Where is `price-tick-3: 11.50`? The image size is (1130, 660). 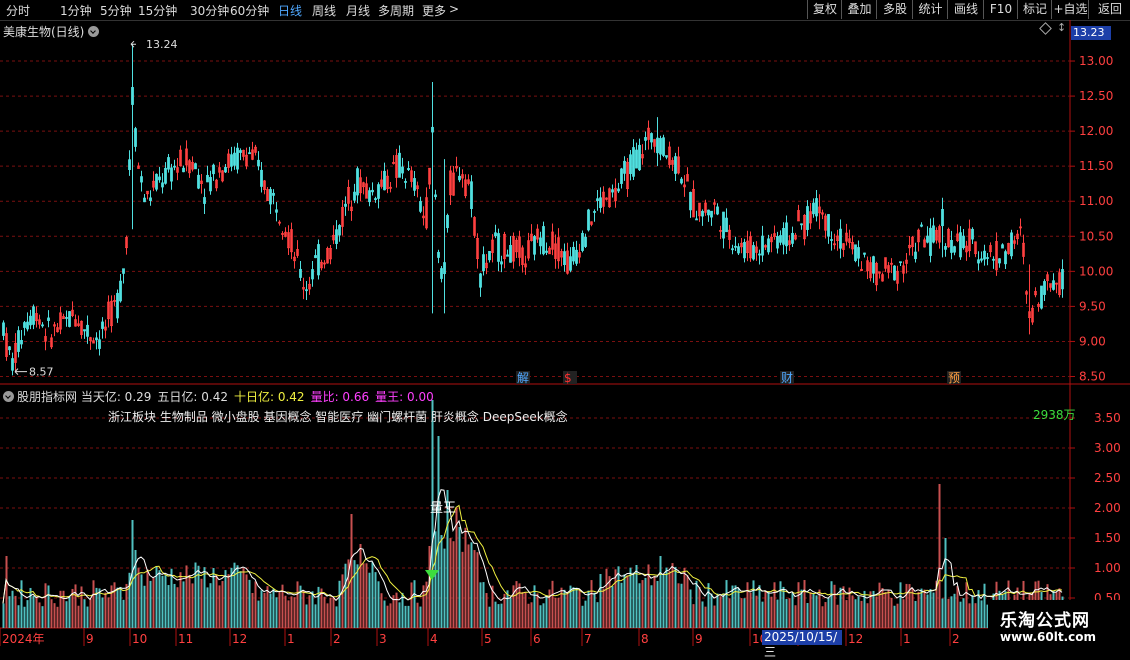
price-tick-3: 11.50 is located at coordinates (1096, 166).